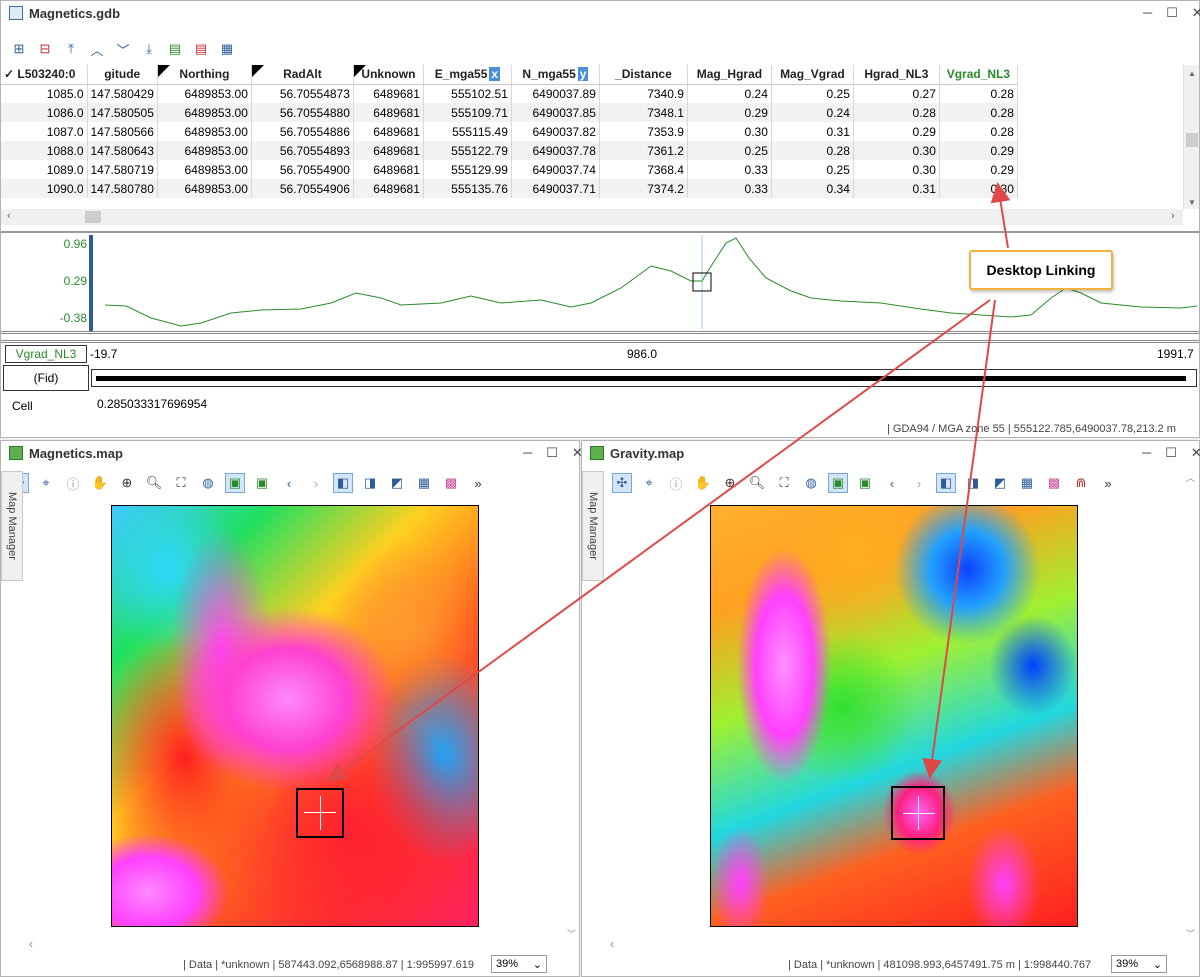 The image size is (1200, 977). What do you see at coordinates (1192, 140) in the screenshot?
I see `vertical-scroll-thumb` at bounding box center [1192, 140].